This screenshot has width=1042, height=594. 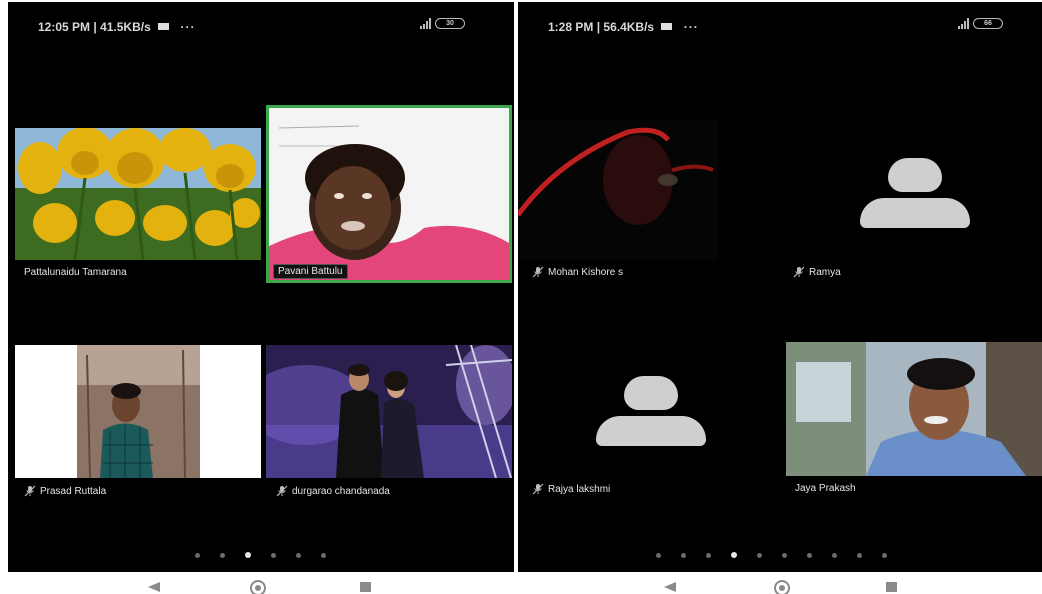 I want to click on participant-tile-ramya, so click(x=914, y=190).